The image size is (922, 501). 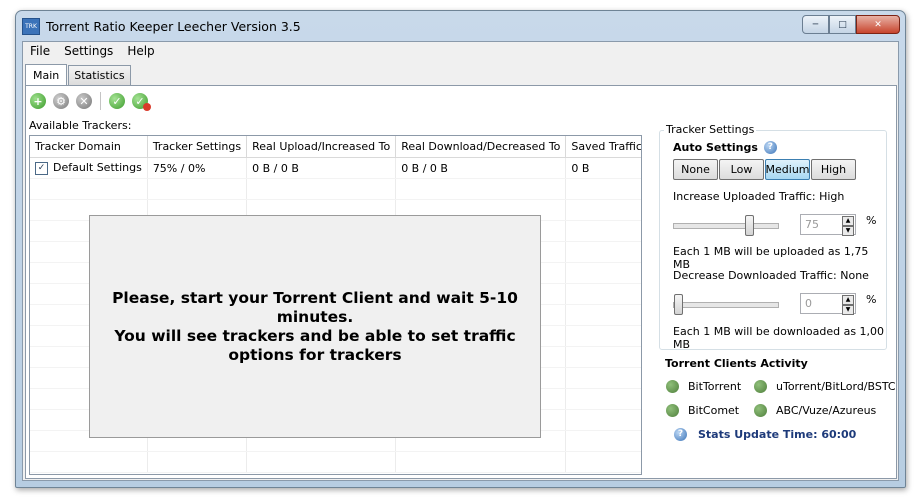 I want to click on toolbar: + ⚙ ✕ ✓ ✓, so click(x=92, y=101).